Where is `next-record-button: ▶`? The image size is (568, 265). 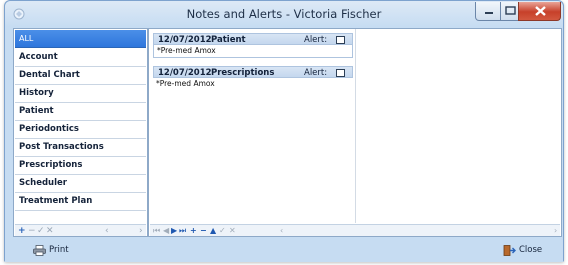
next-record-button: ▶ is located at coordinates (174, 231).